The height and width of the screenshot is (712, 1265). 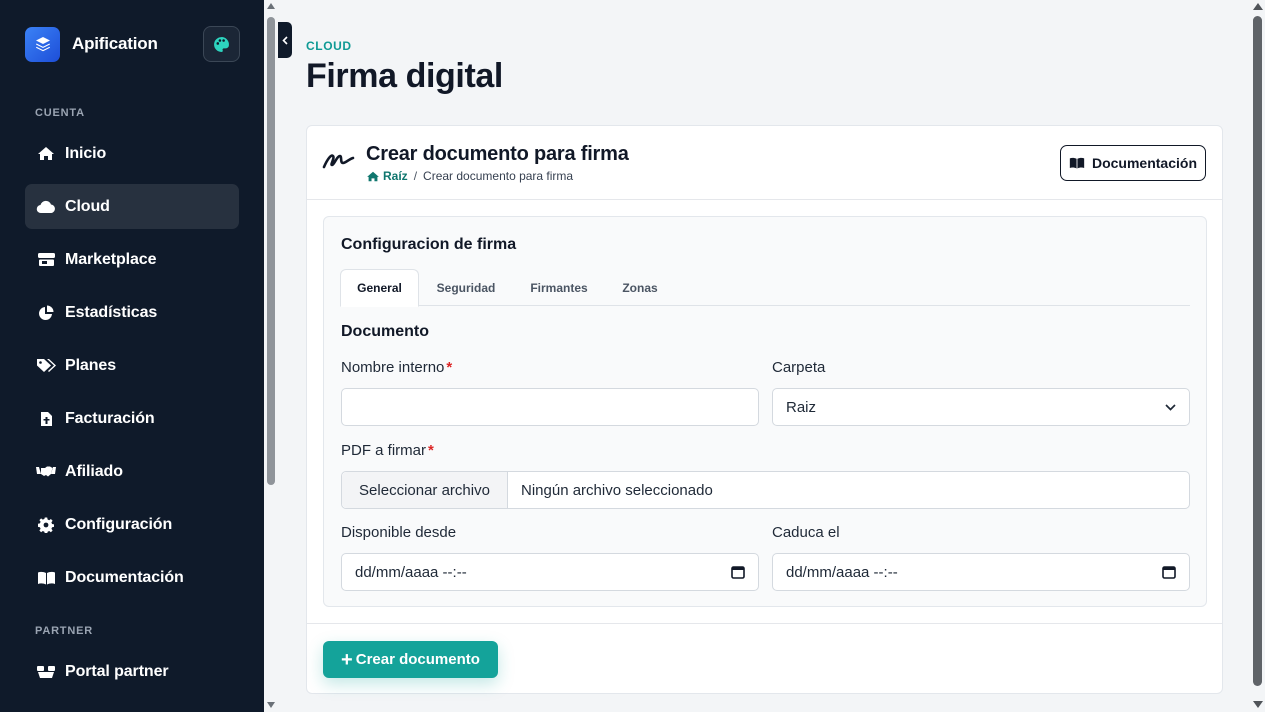 I want to click on caduca-value: dd/mm/aaaa --:--, so click(x=842, y=572).